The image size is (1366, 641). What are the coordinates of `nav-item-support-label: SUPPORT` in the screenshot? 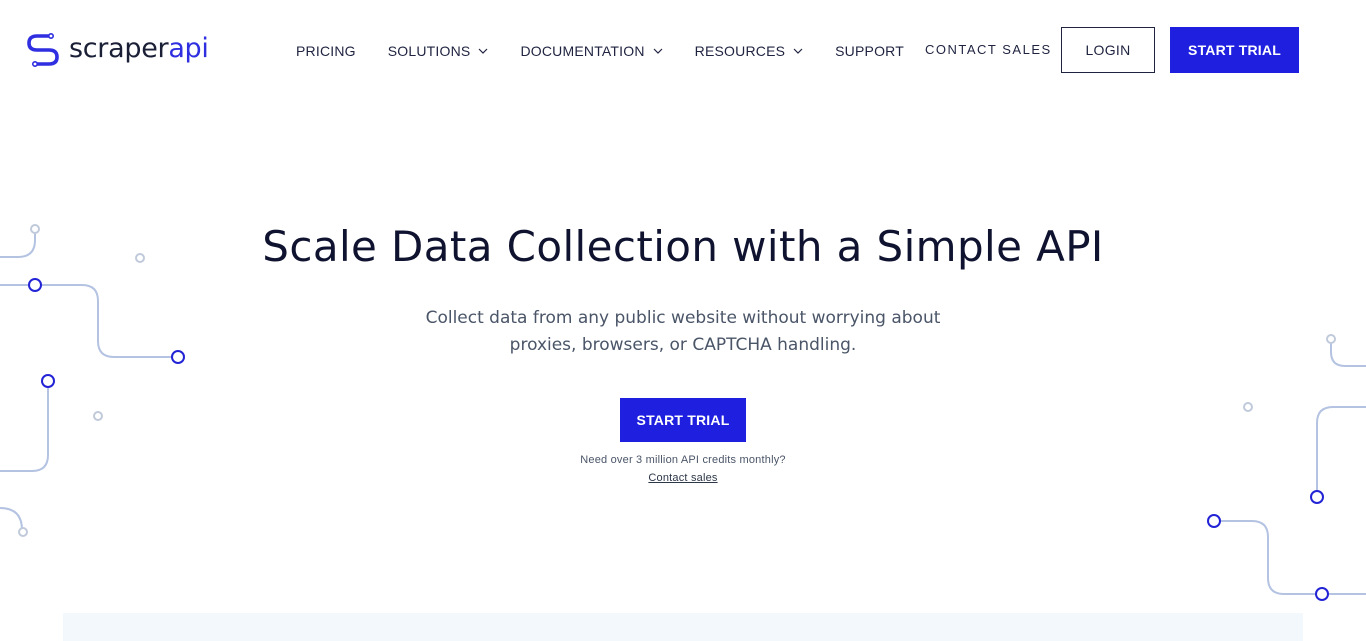 It's located at (869, 51).